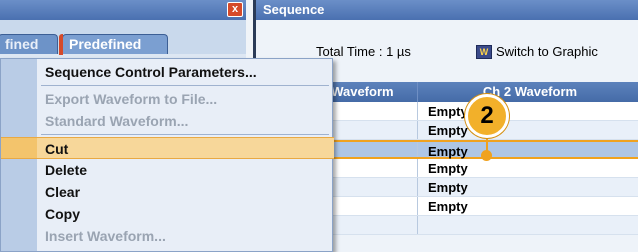 The height and width of the screenshot is (252, 638). Describe the element at coordinates (363, 51) in the screenshot. I see `total-time-label: Total Time : 1 µs` at that location.